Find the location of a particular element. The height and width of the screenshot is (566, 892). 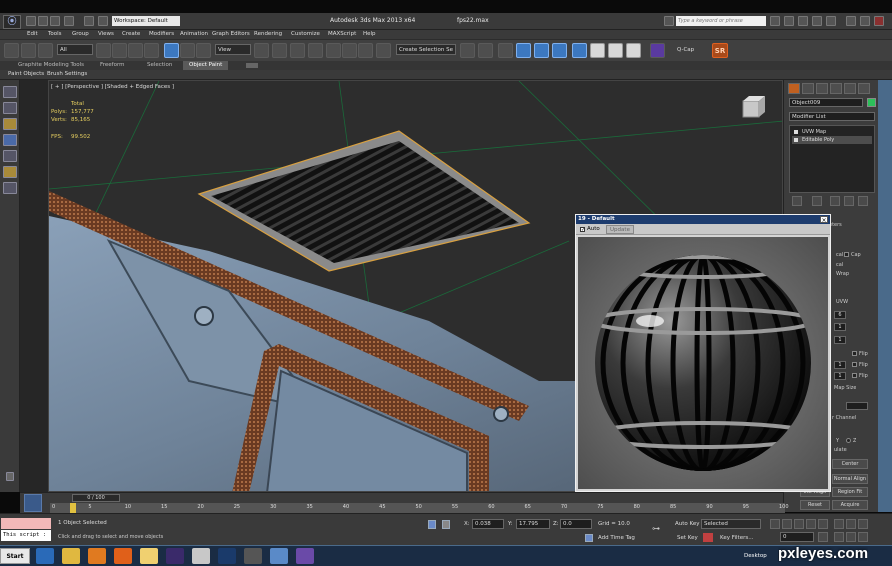

flip-u-checkbox is located at coordinates (854, 353).